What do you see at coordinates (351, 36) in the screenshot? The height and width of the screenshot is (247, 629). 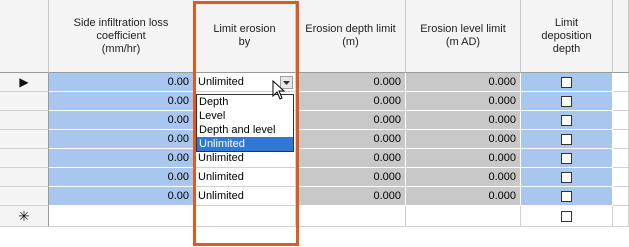 I see `column-header-erosion-depth-limit: Erosion depth limit (m)` at bounding box center [351, 36].